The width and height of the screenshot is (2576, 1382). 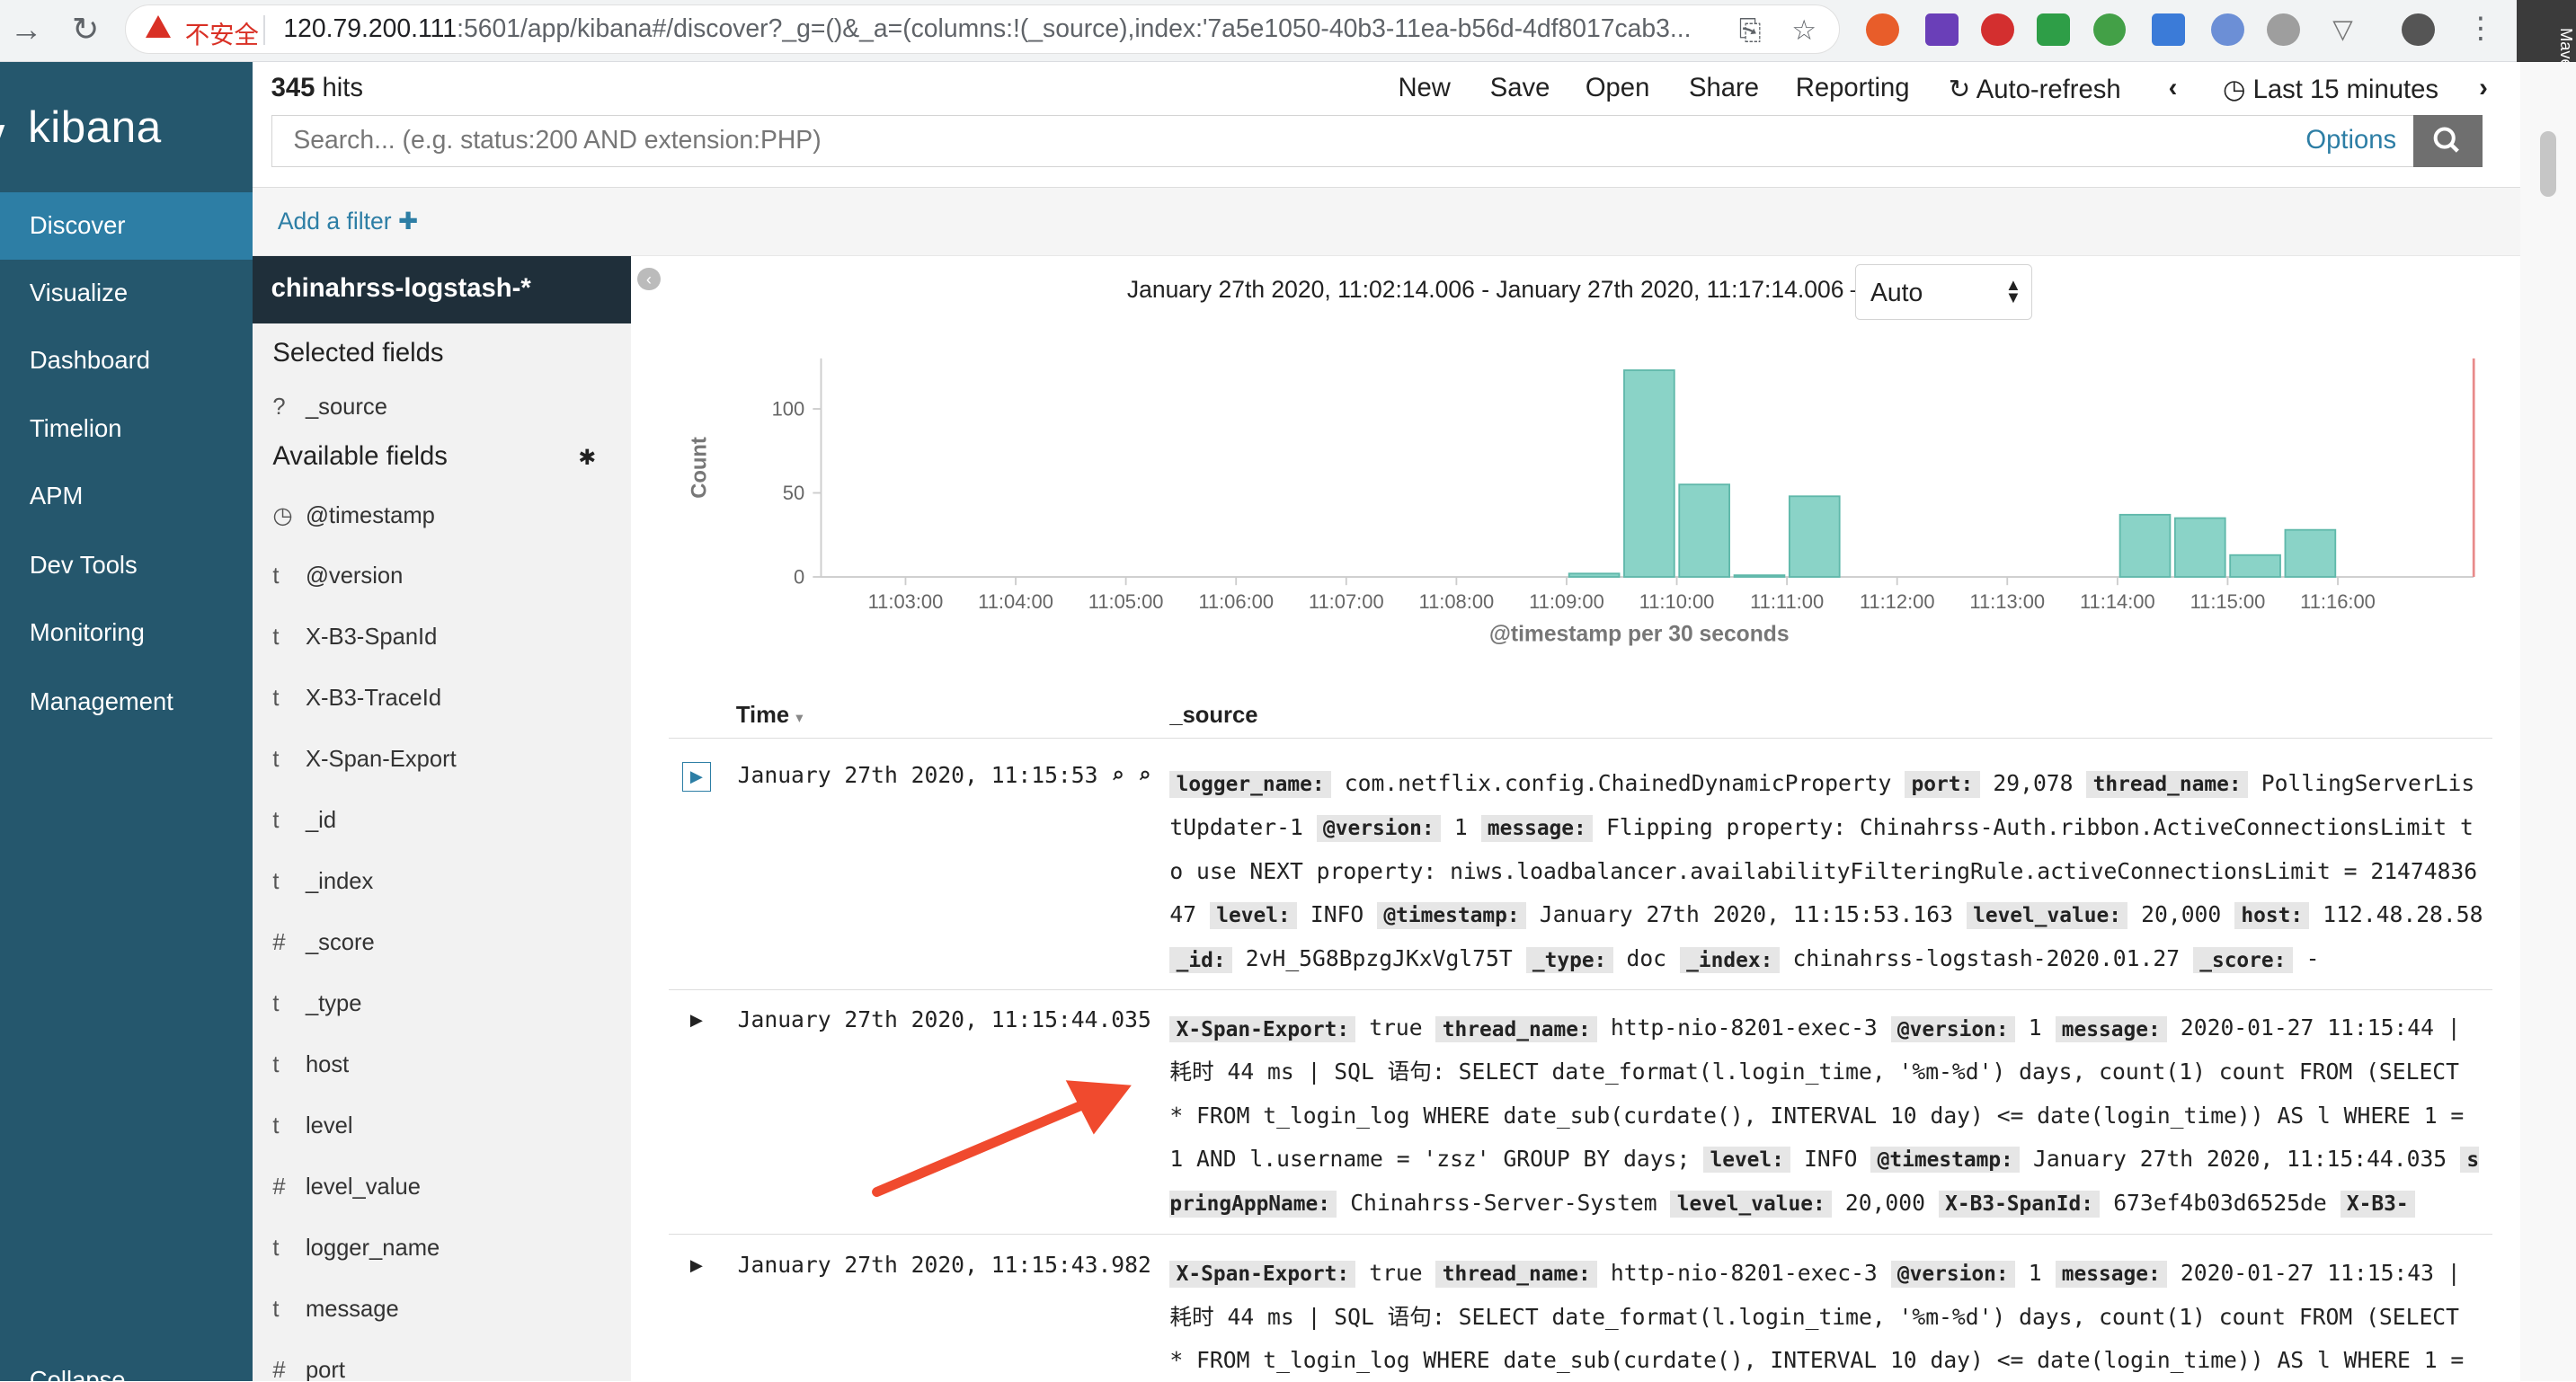 I want to click on field-item: ? _source, so click(x=329, y=407).